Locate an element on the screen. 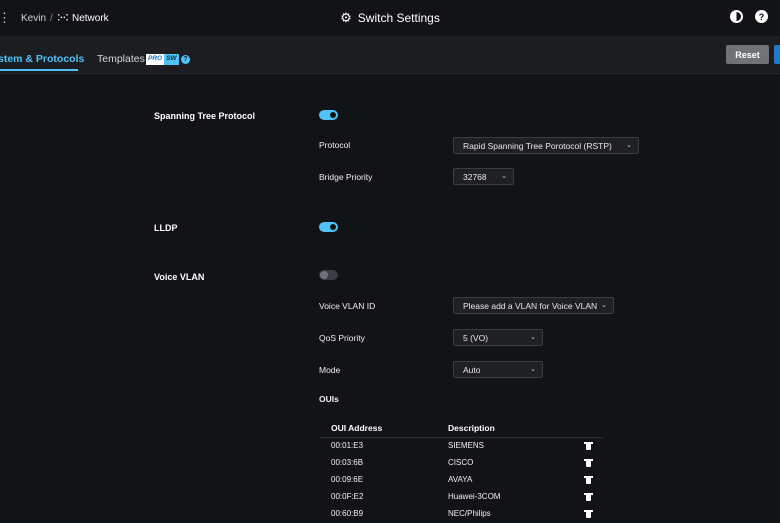 Image resolution: width=780 pixels, height=523 pixels. table-row: 00:03:6B CISCO is located at coordinates (461, 463).